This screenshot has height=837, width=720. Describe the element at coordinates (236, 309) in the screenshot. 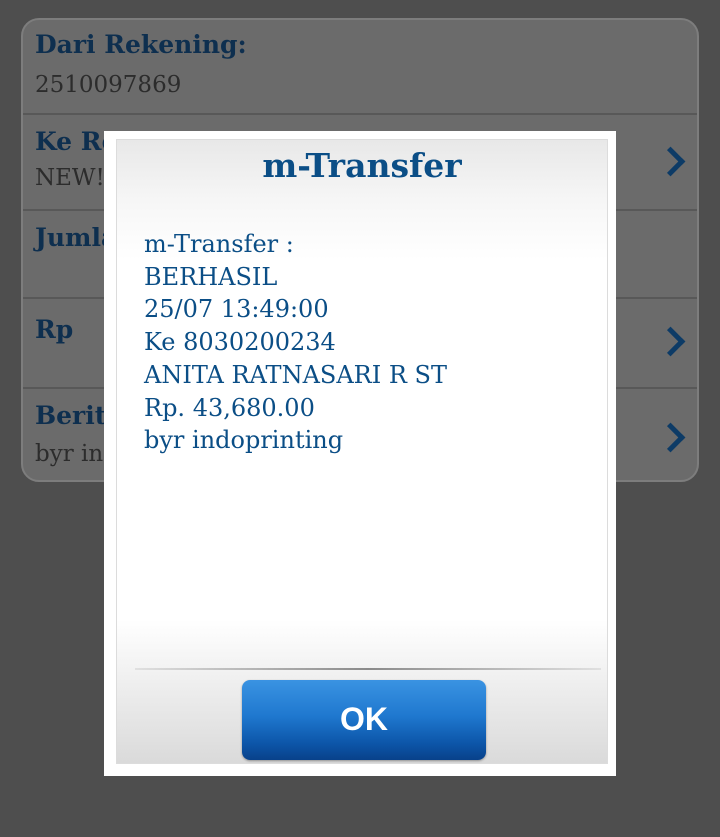

I see `message-line: 25/07 13:49:00` at that location.